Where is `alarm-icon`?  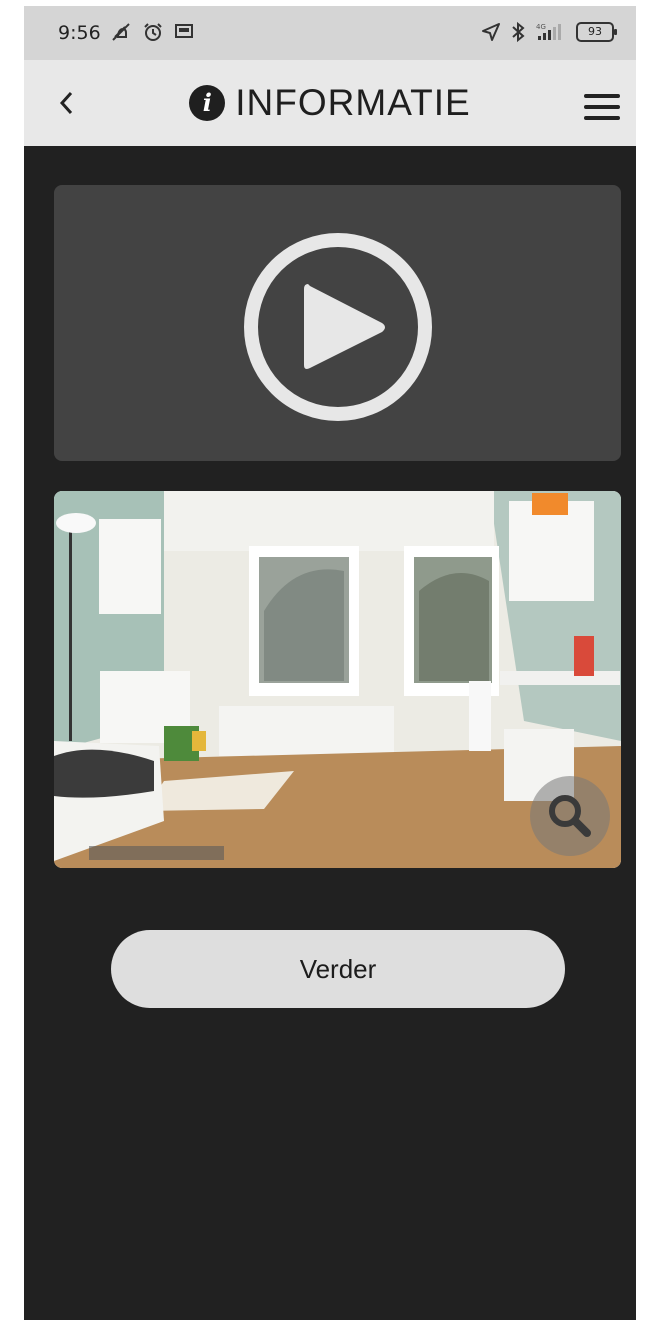 alarm-icon is located at coordinates (153, 32).